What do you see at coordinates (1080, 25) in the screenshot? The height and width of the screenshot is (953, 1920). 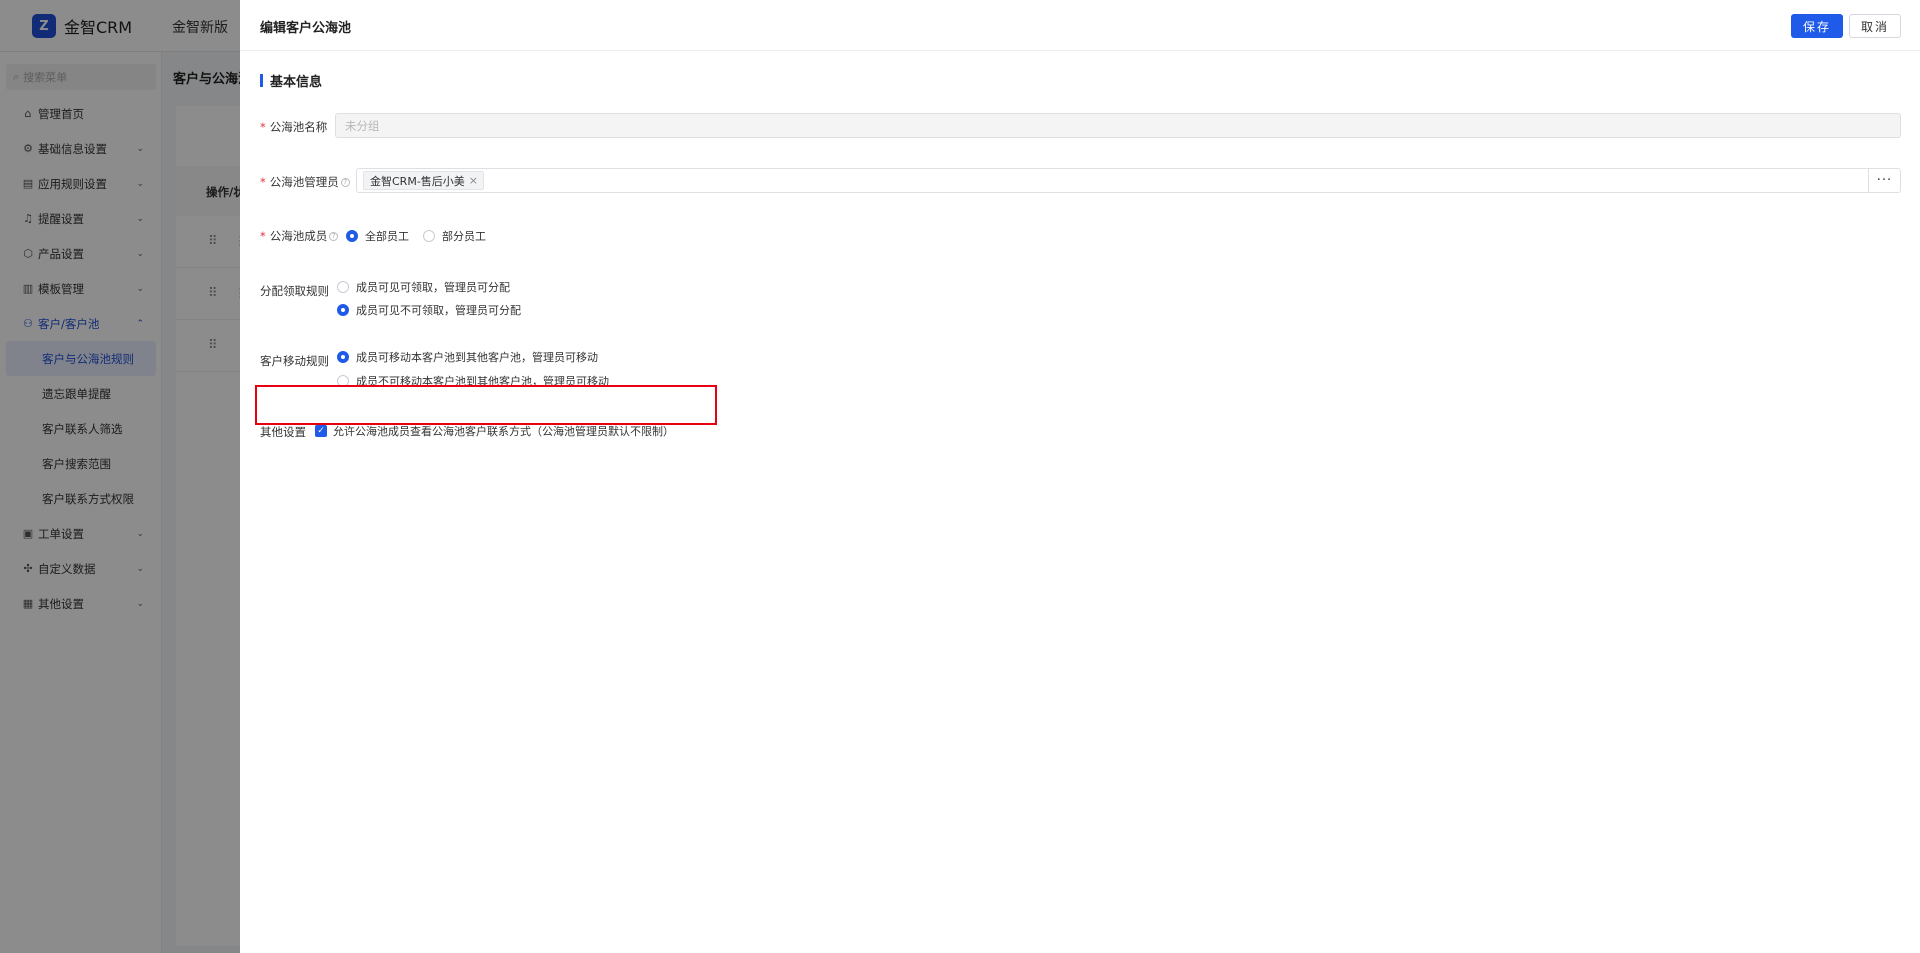 I see `drawer-header: 编辑客户公海池 保存 取消` at bounding box center [1080, 25].